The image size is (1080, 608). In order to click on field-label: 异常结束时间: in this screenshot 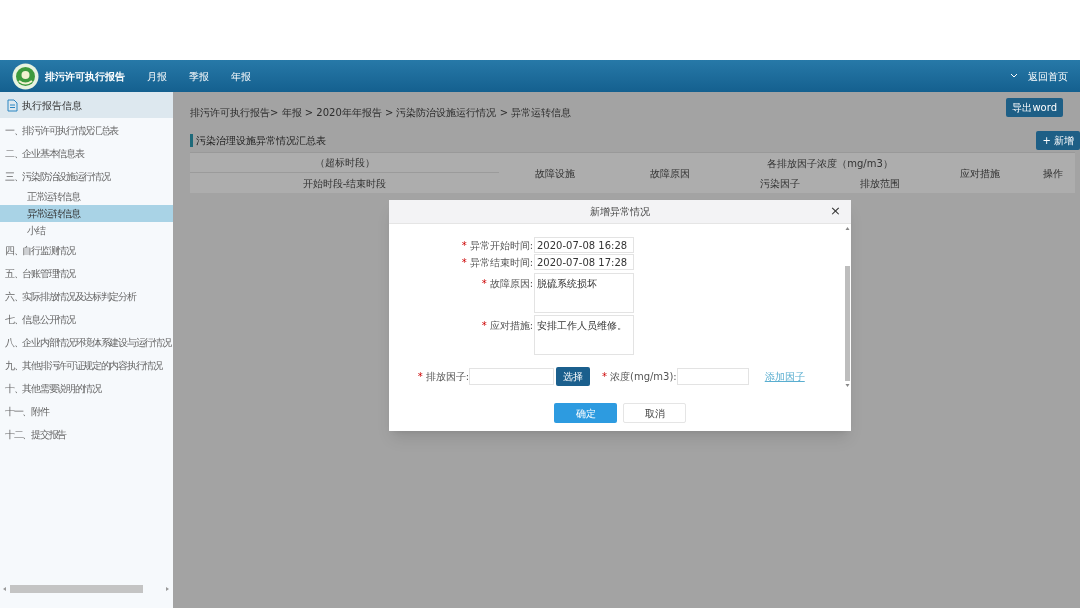, I will do `click(501, 262)`.